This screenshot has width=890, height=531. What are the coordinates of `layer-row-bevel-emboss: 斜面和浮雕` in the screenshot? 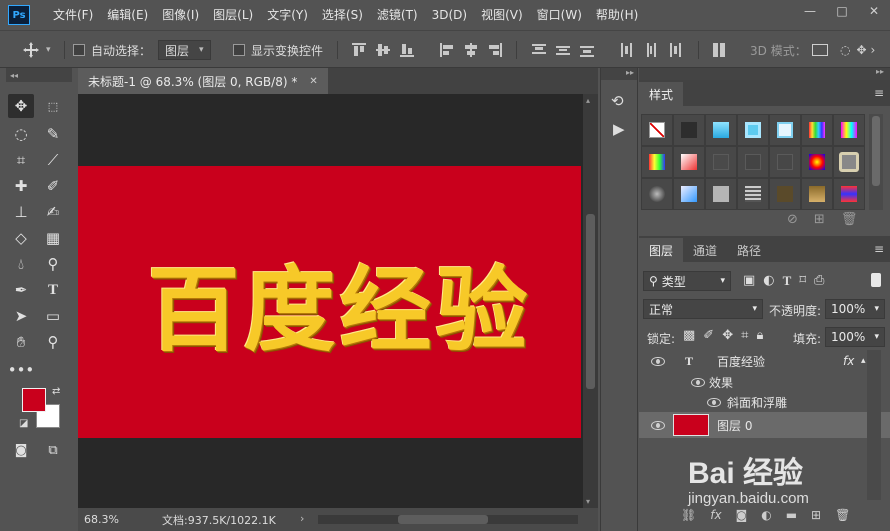 It's located at (764, 402).